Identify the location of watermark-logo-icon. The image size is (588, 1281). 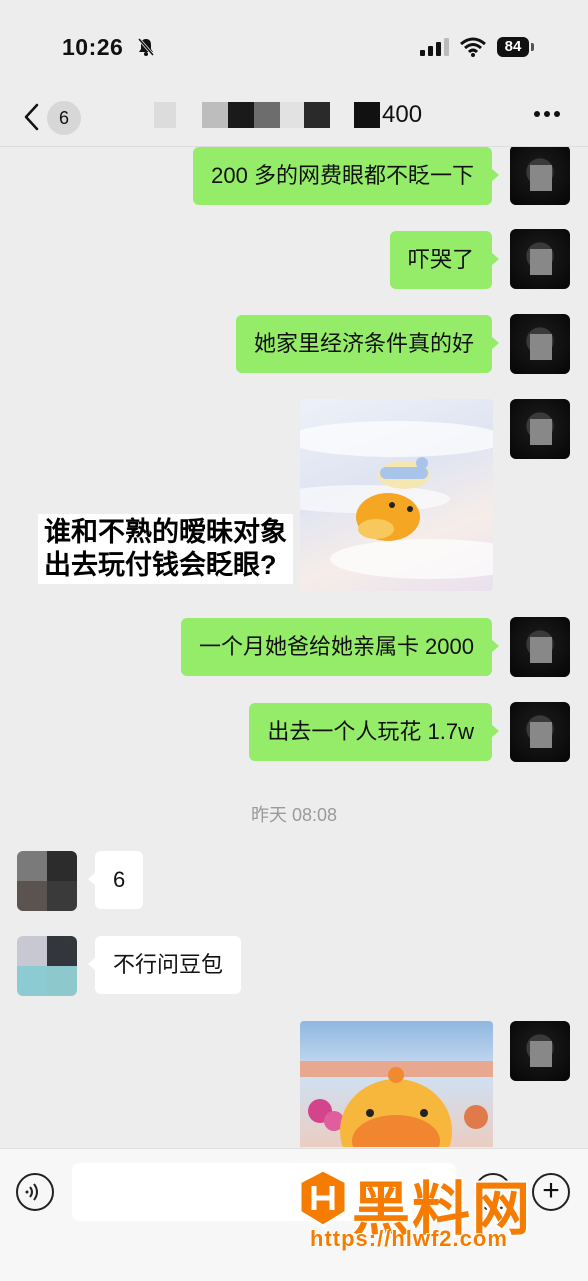
(323, 1198).